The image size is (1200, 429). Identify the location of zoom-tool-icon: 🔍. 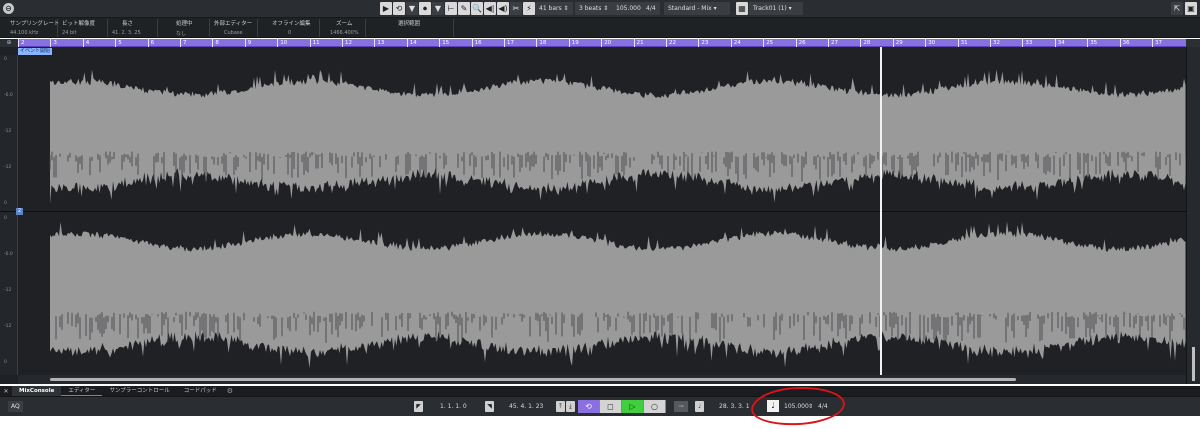
(477, 8).